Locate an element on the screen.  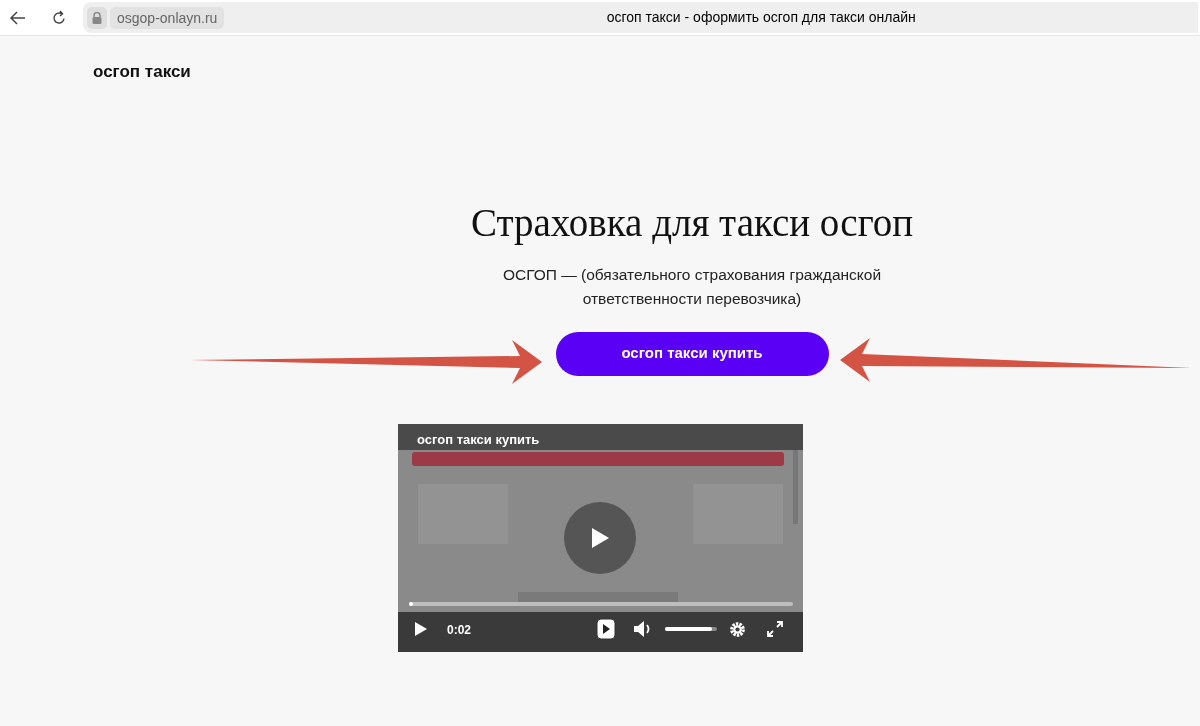
page-title: осгоп такси - оформить осгоп для такси онлайн is located at coordinates (761, 17).